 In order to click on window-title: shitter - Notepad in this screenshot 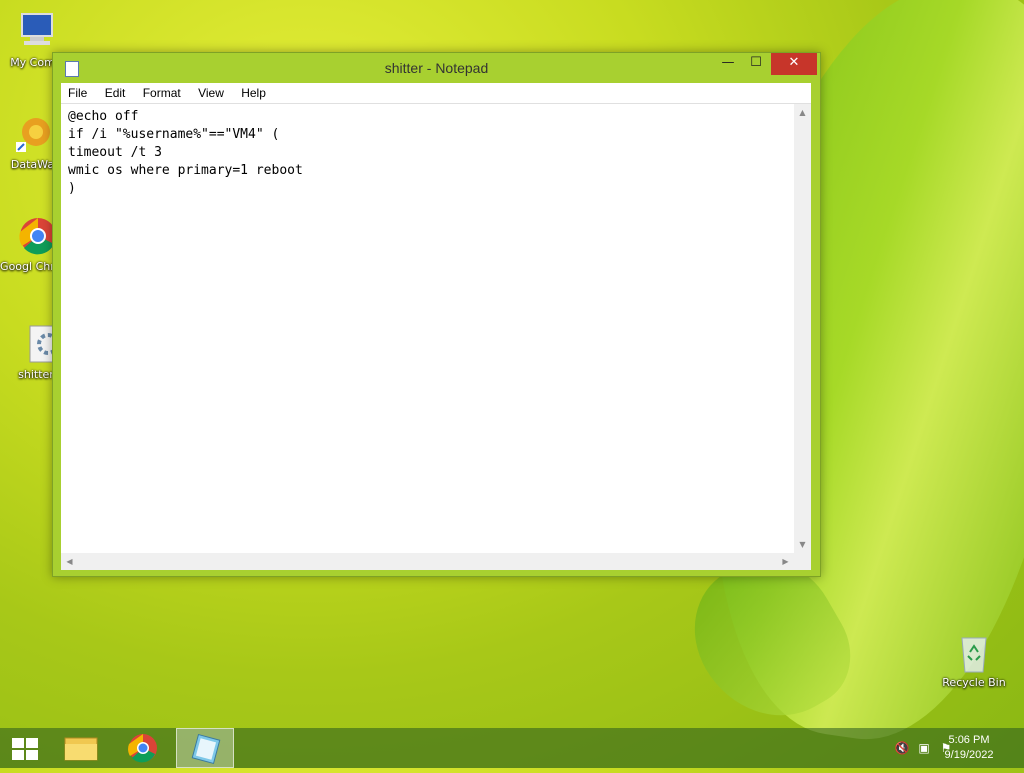, I will do `click(436, 68)`.